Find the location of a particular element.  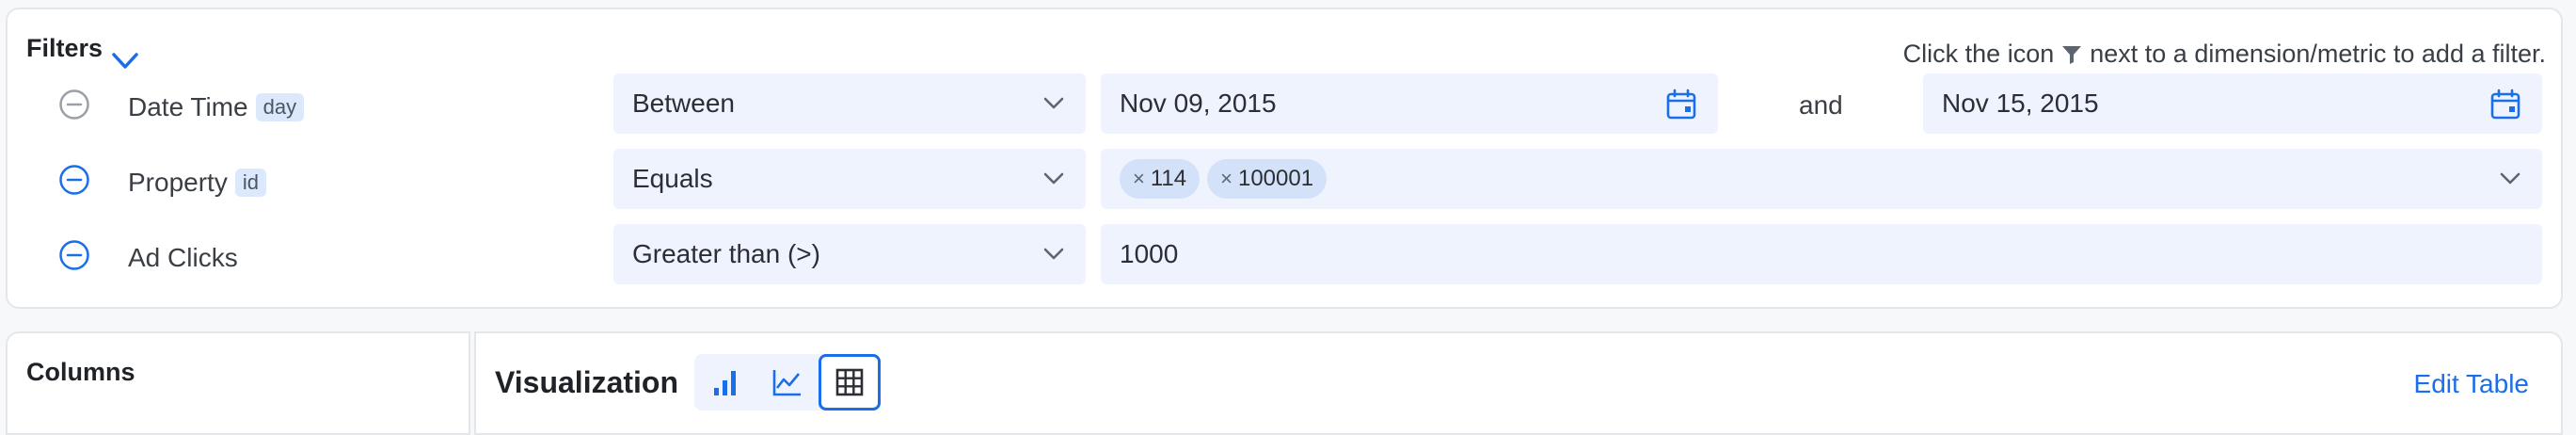

table-icon is located at coordinates (849, 382).